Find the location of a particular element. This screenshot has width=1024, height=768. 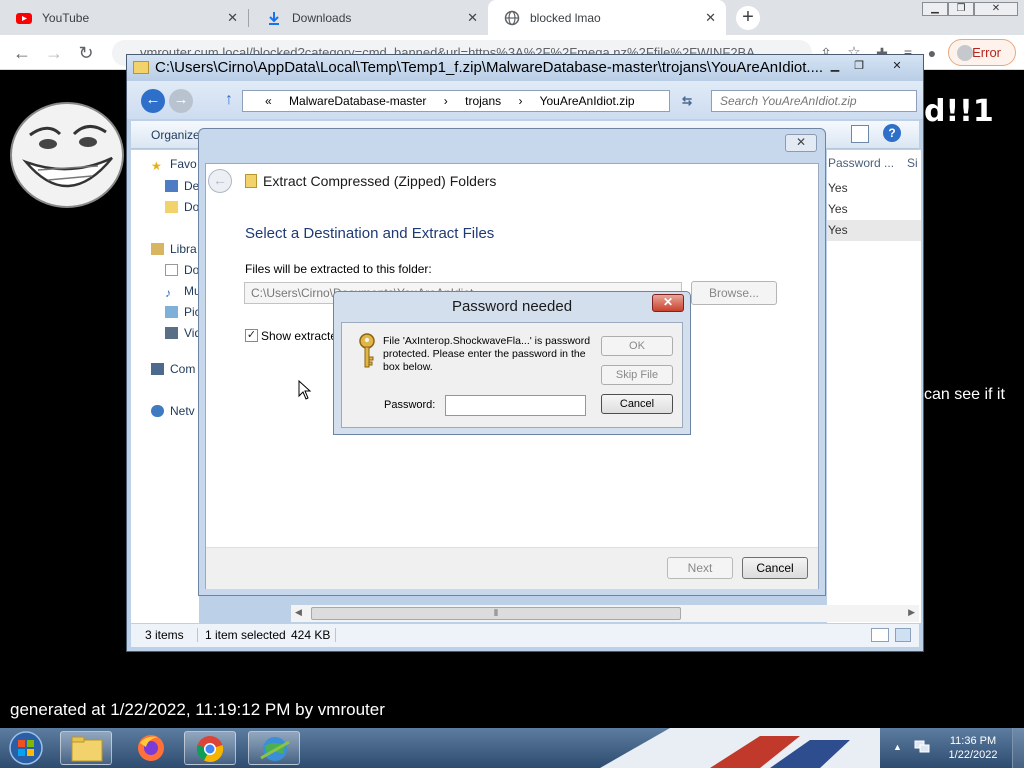

nav-item-downloads: Do is located at coordinates (182, 207).